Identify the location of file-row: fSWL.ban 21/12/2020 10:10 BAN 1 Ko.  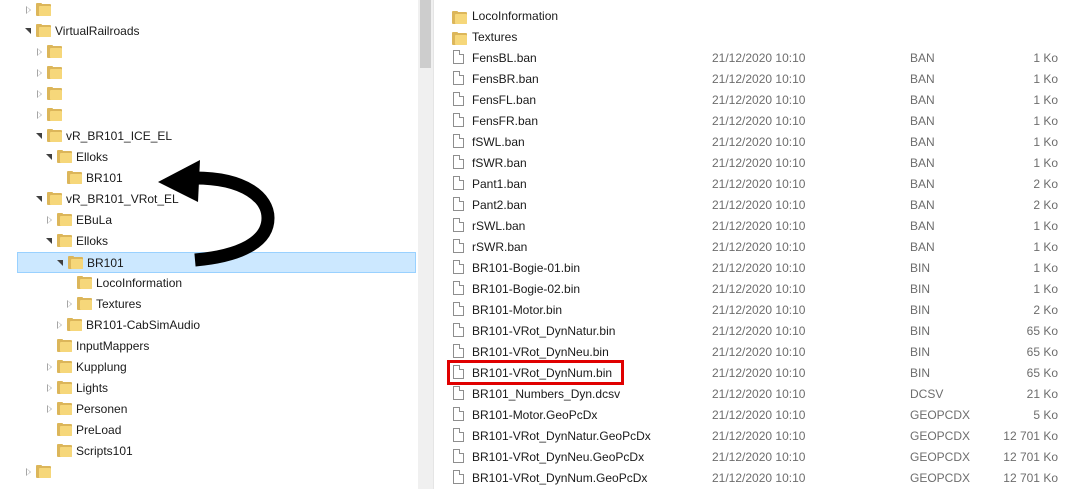
(757, 141).